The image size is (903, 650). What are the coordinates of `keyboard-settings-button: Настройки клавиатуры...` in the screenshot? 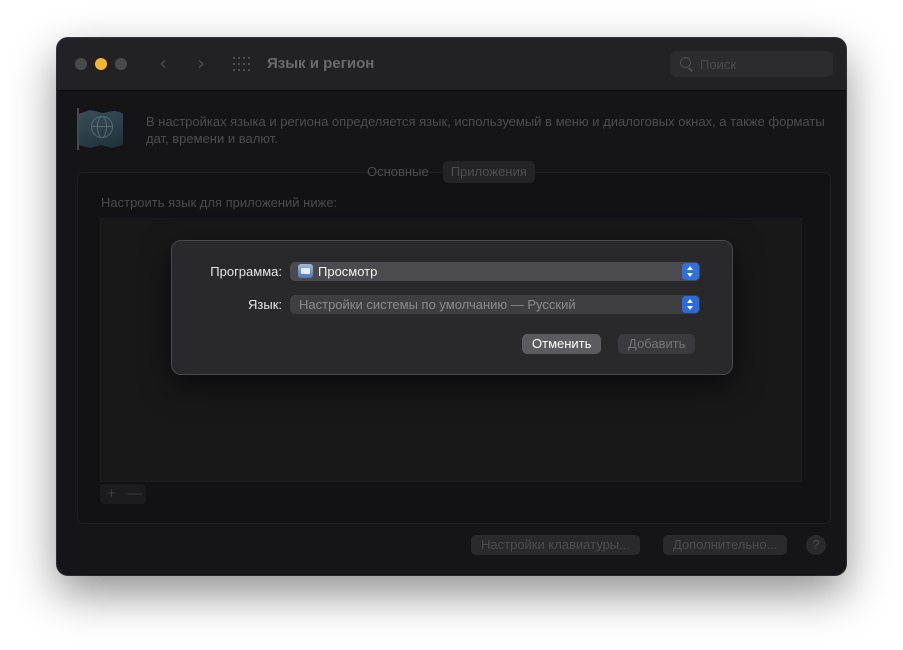 It's located at (555, 545).